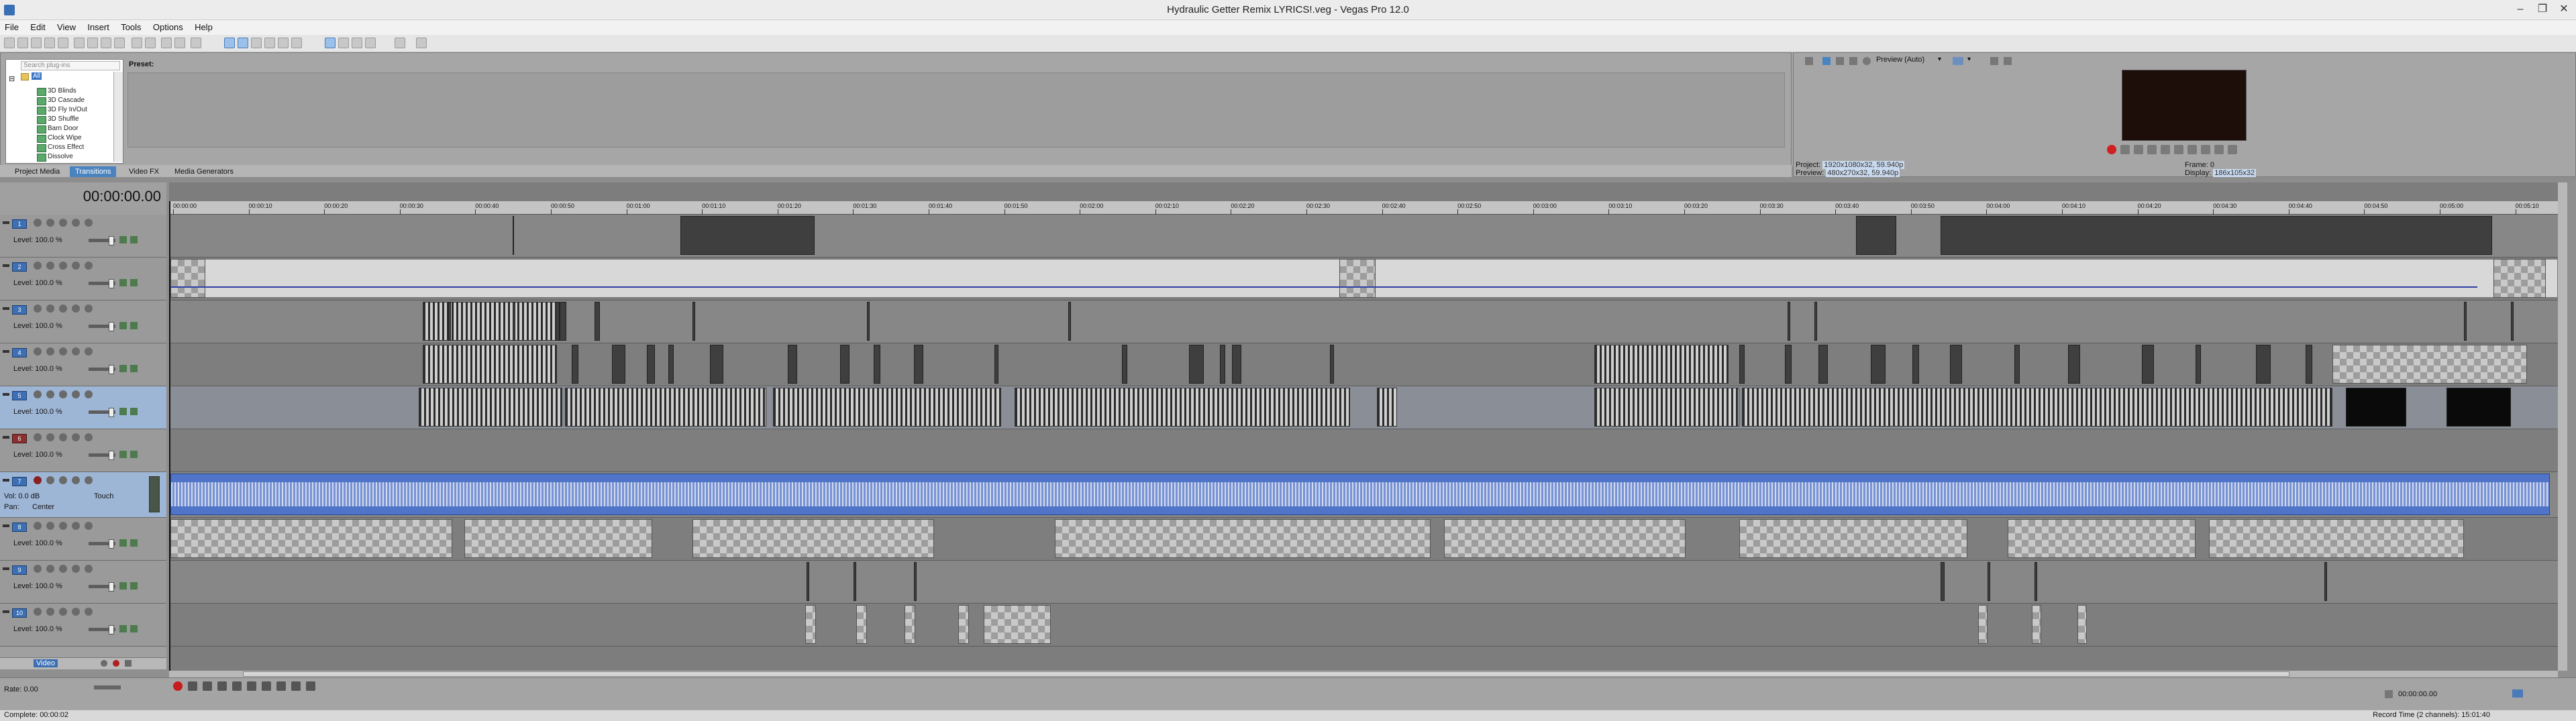 Image resolution: width=2576 pixels, height=721 pixels. What do you see at coordinates (60, 147) in the screenshot?
I see `transition-item: Cross Effect` at bounding box center [60, 147].